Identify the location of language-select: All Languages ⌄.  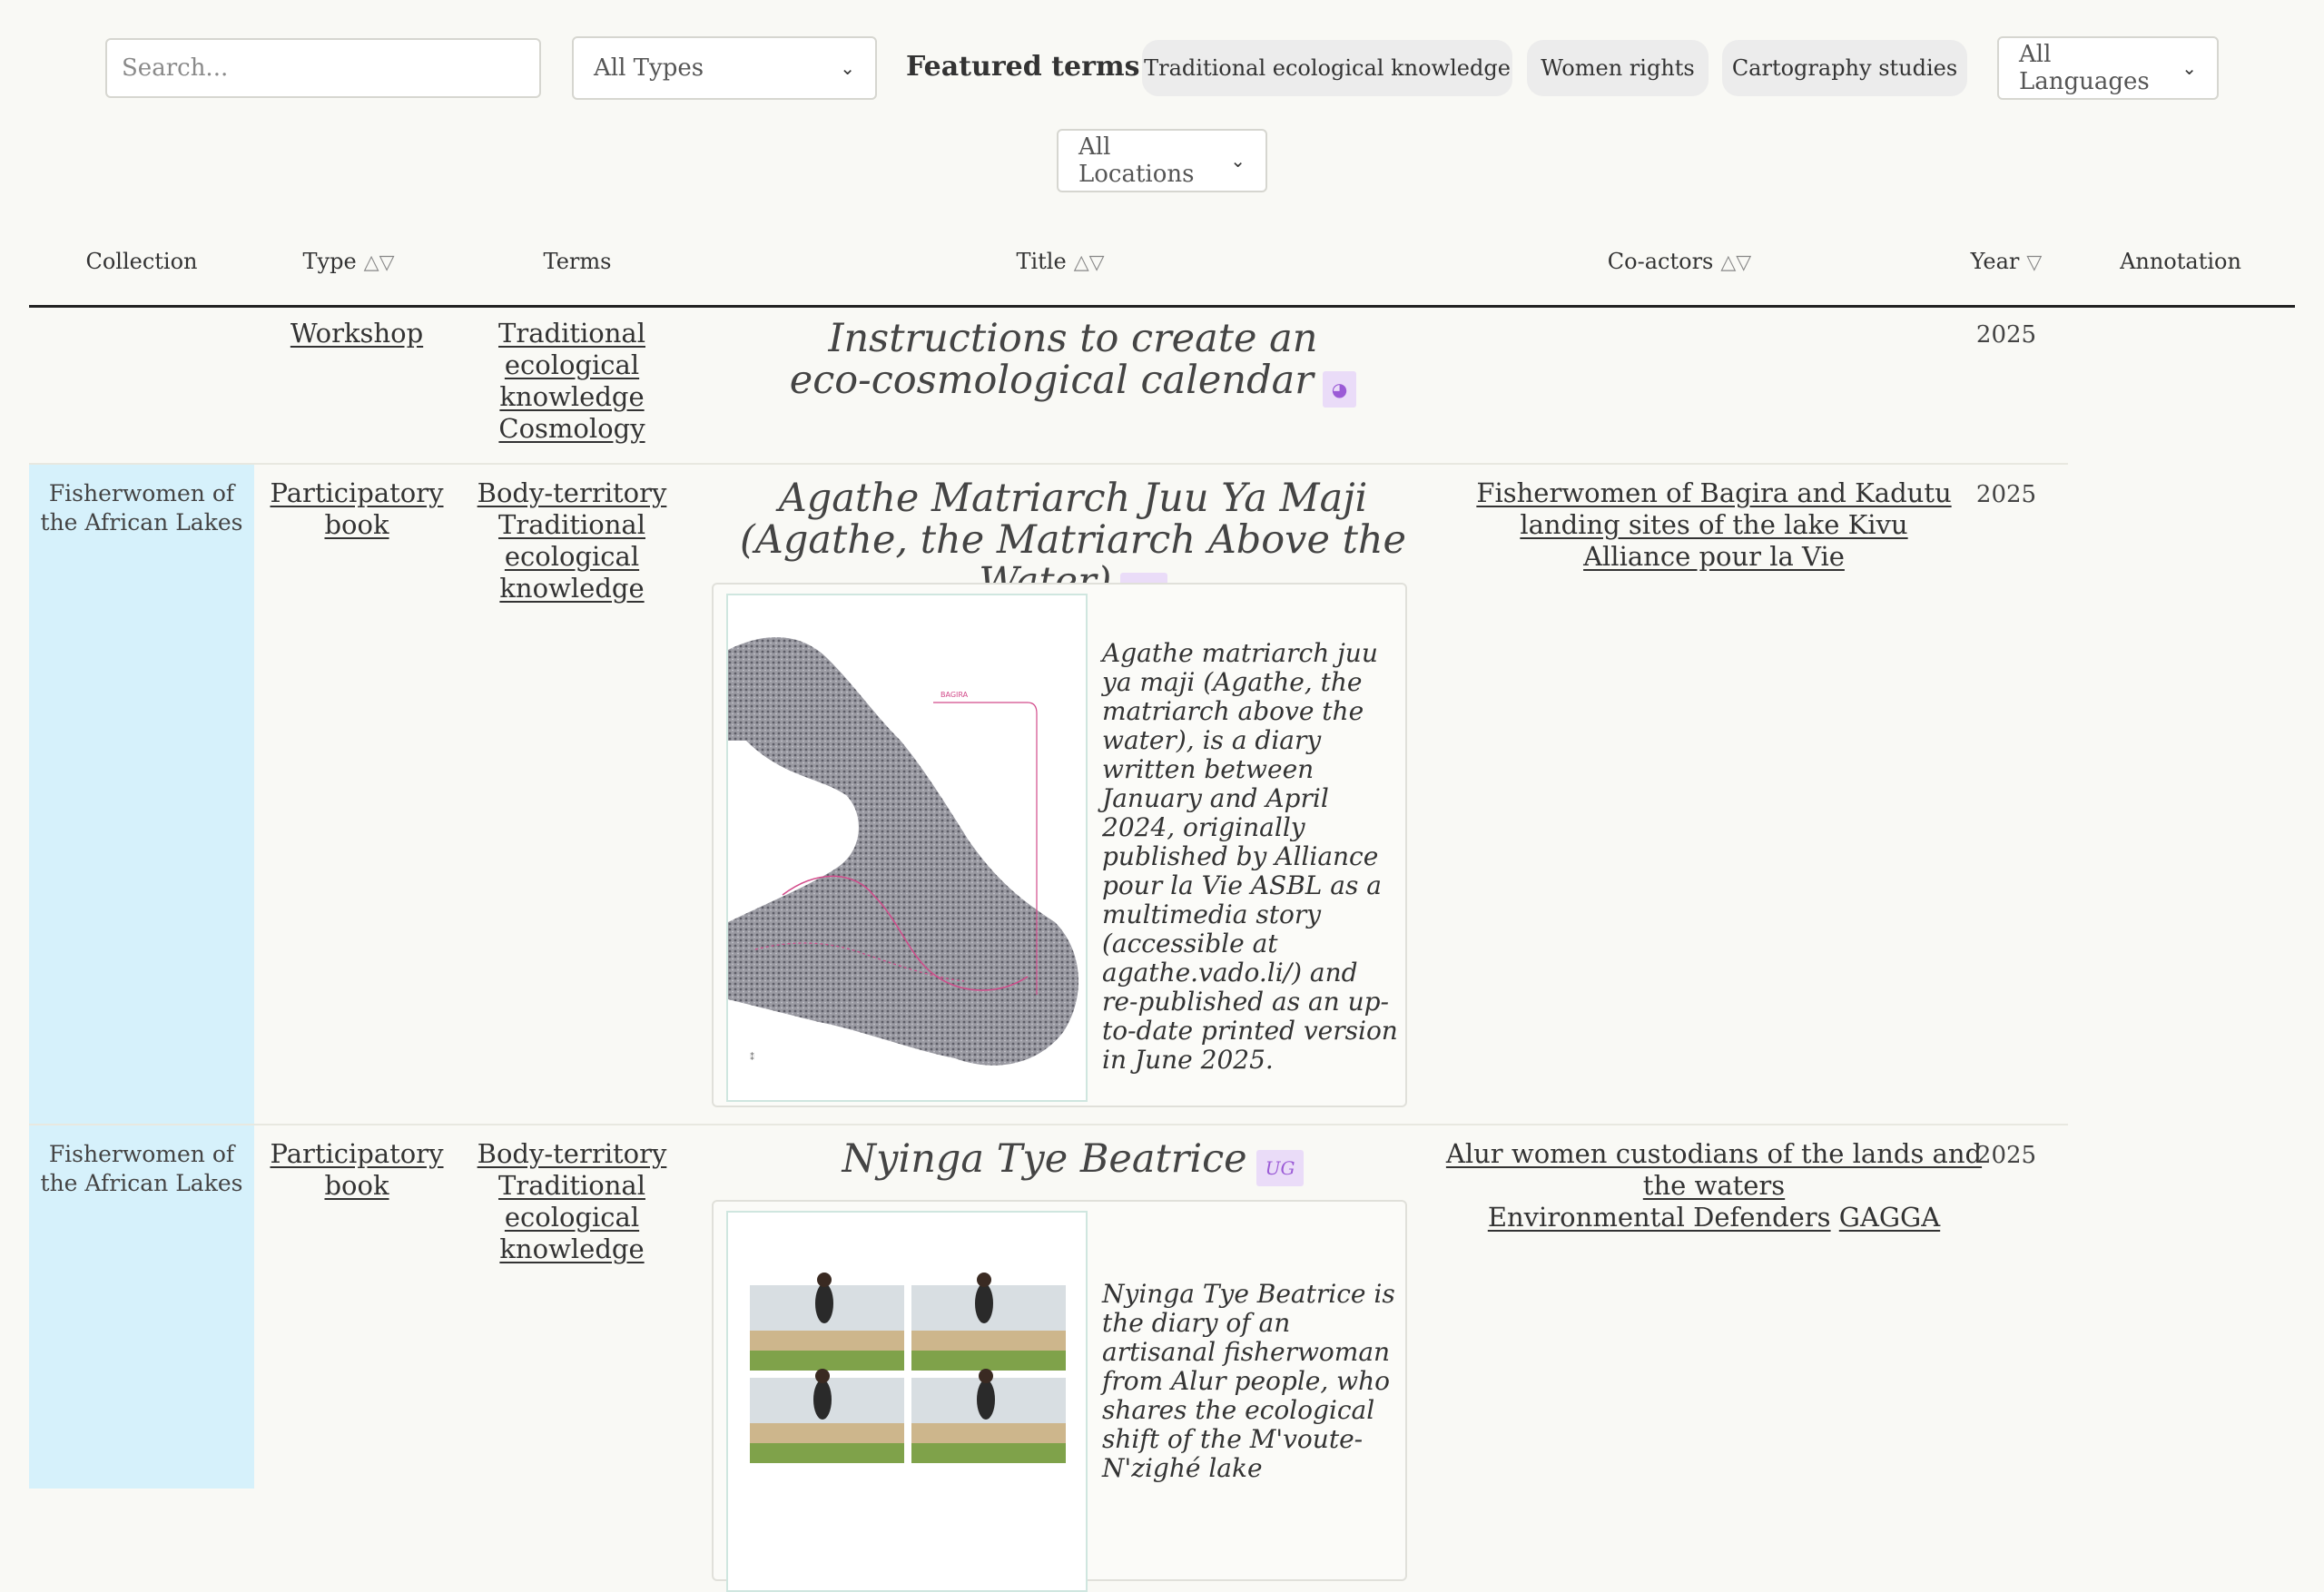
(2108, 68).